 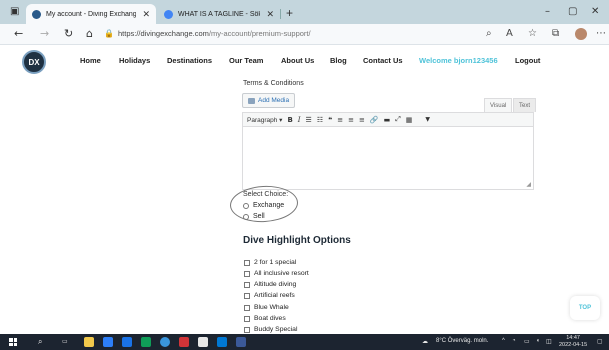 I want to click on terms-label: Terms & Conditions, so click(x=273, y=83).